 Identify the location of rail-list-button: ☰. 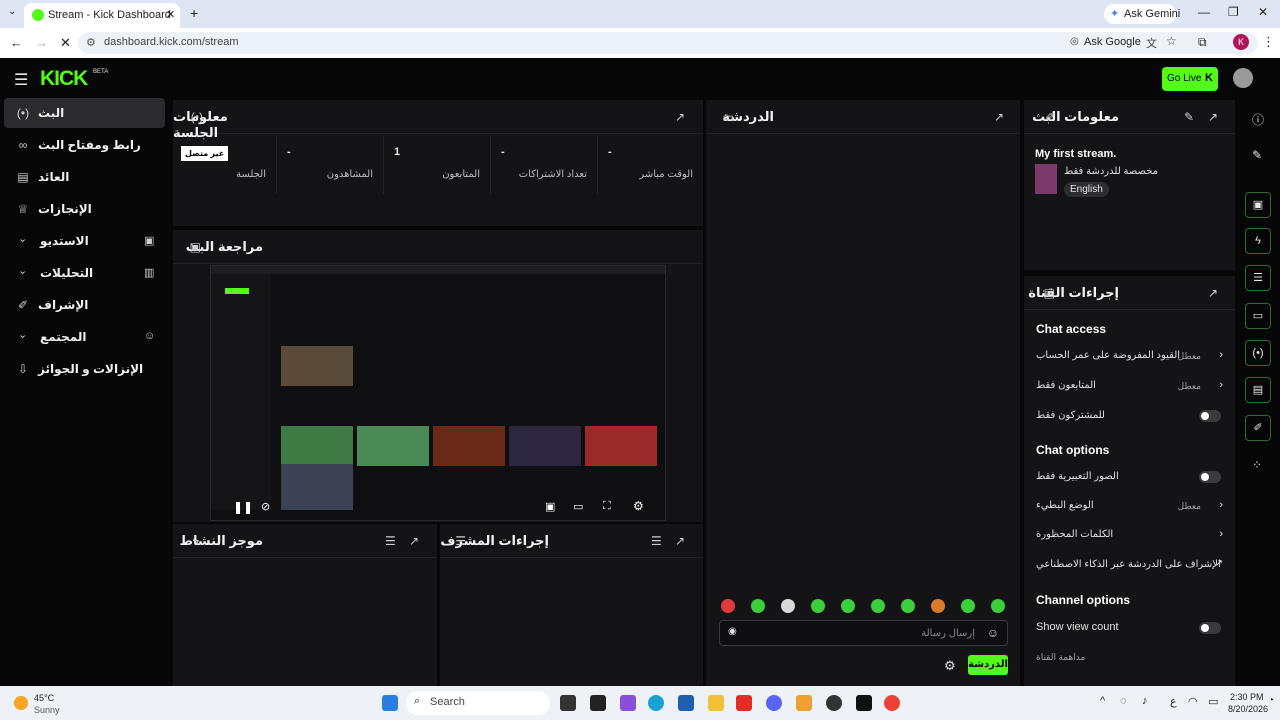
(1258, 278).